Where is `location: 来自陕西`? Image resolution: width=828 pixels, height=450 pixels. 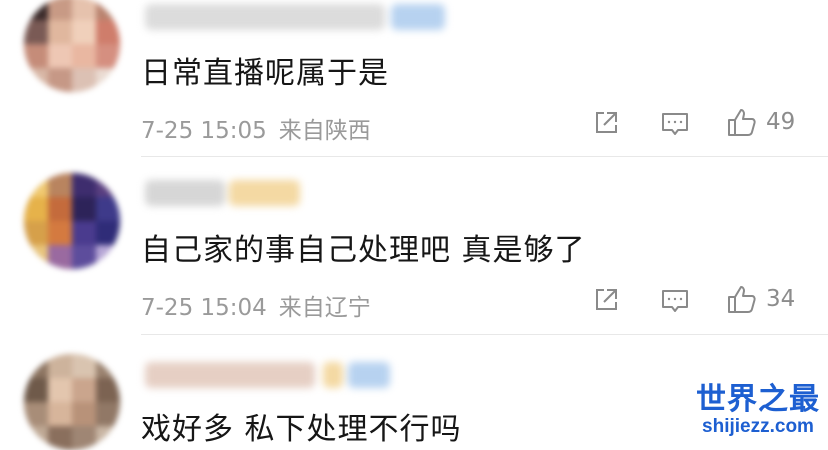
location: 来自陕西 is located at coordinates (324, 131).